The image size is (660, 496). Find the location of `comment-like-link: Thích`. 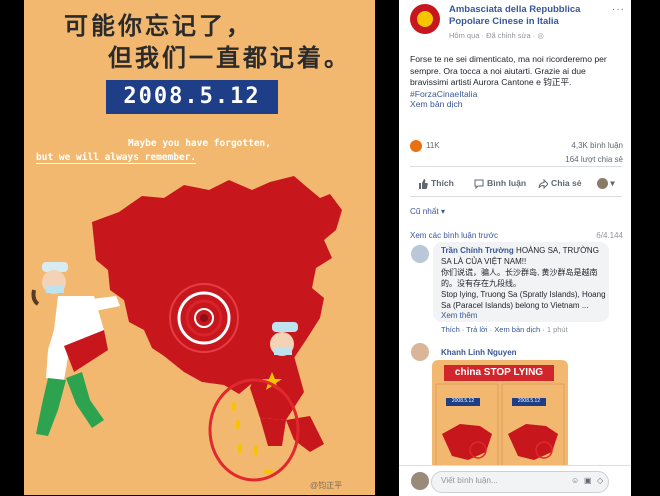

comment-like-link: Thích is located at coordinates (450, 329).